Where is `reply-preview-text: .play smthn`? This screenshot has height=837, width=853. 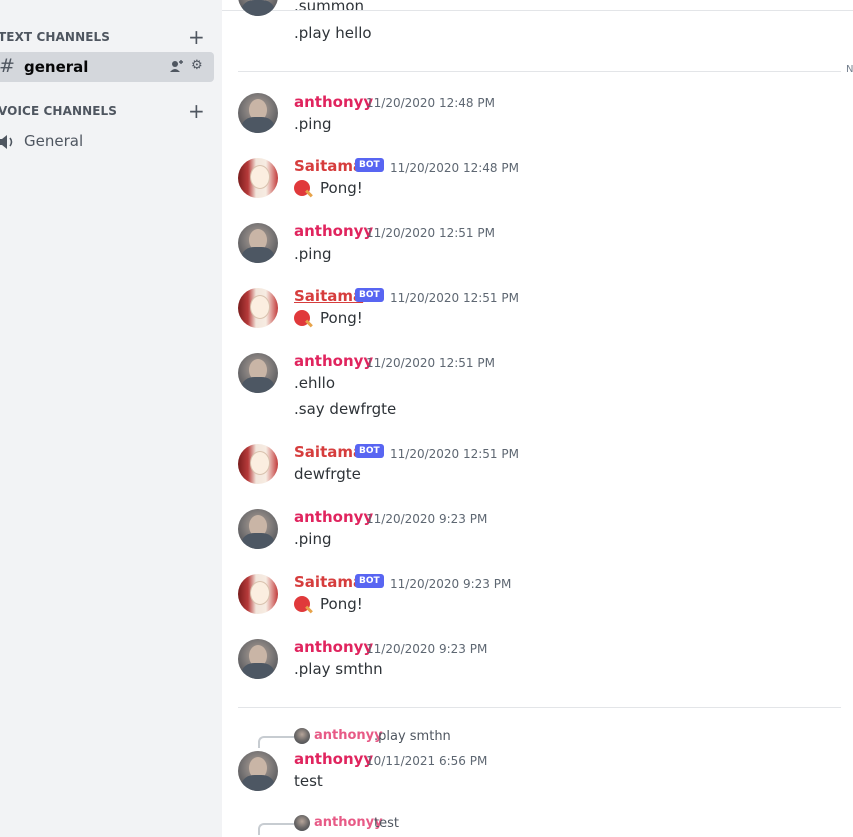 reply-preview-text: .play smthn is located at coordinates (412, 736).